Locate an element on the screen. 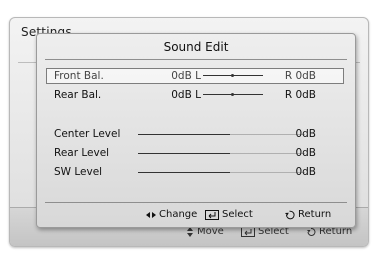 This screenshot has height=259, width=375. rear-balance-right-value: R 0dB is located at coordinates (300, 95).